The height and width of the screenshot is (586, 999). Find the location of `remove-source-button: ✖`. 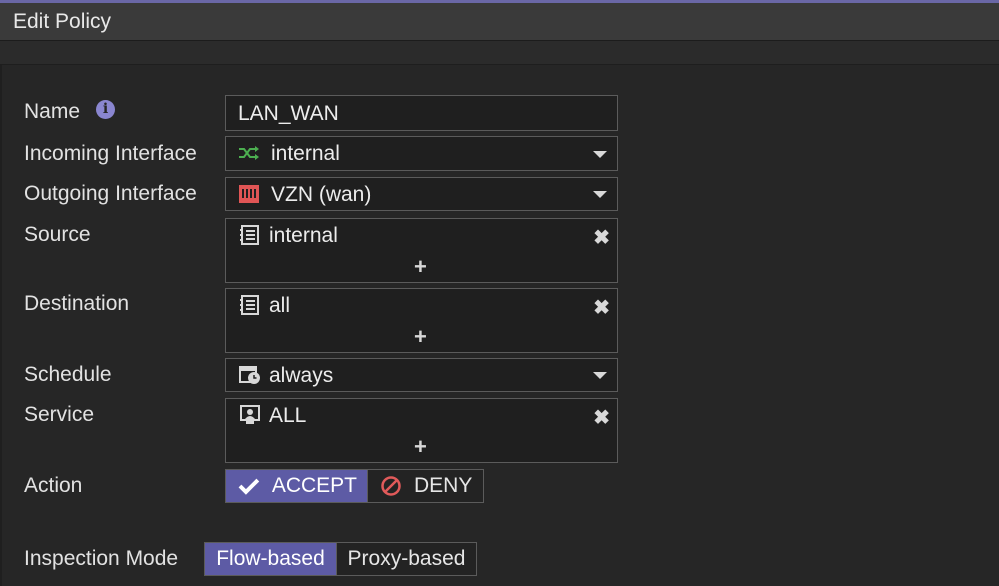

remove-source-button: ✖ is located at coordinates (601, 237).